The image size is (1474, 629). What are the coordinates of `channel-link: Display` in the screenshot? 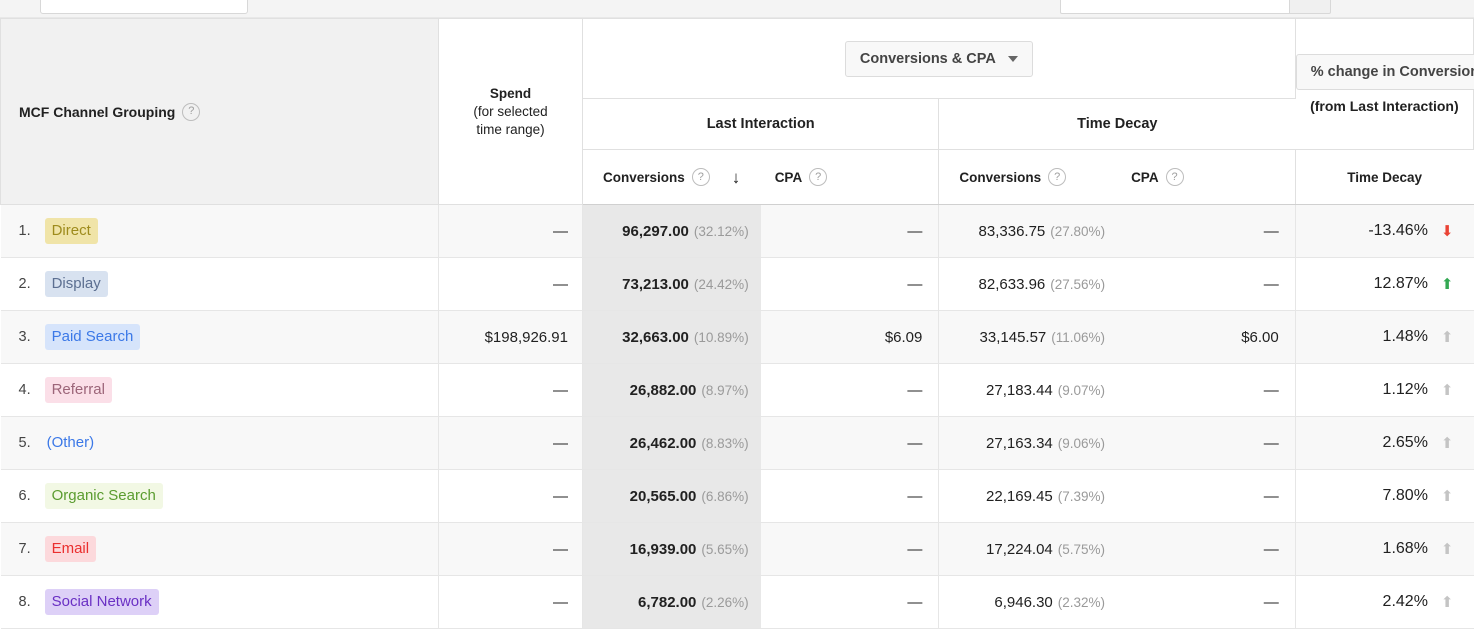 It's located at (76, 284).